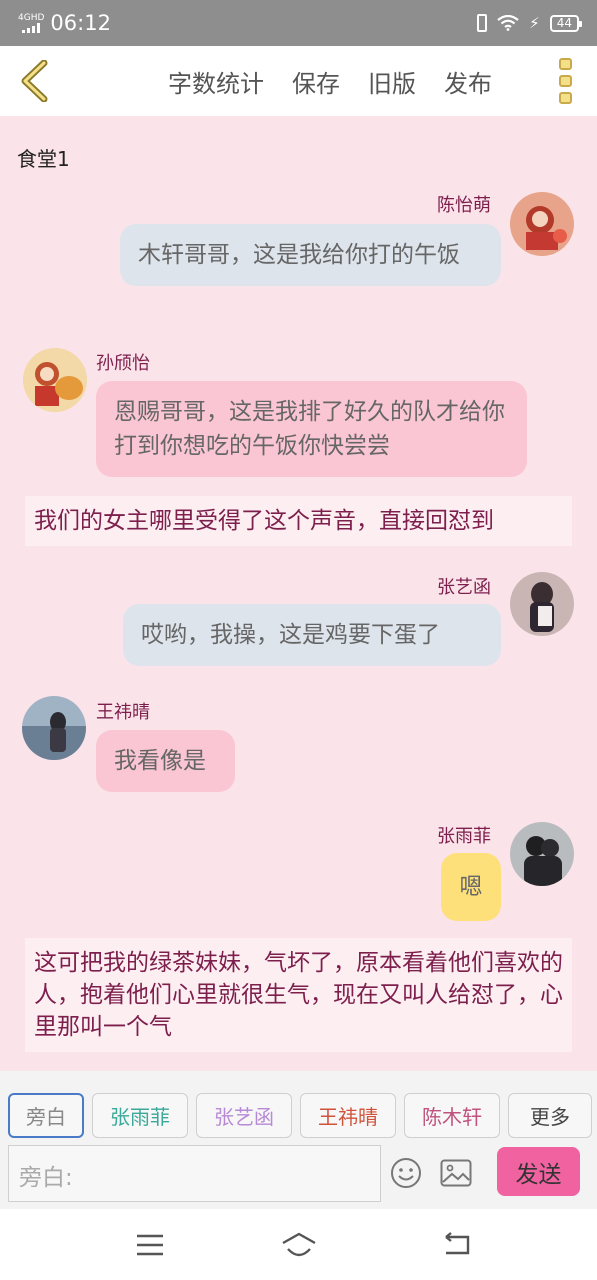  I want to click on clock: 06:12, so click(80, 23).